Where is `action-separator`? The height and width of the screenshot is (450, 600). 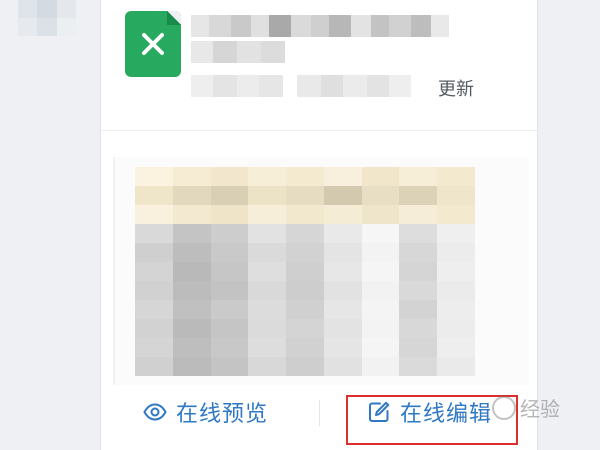 action-separator is located at coordinates (319, 413).